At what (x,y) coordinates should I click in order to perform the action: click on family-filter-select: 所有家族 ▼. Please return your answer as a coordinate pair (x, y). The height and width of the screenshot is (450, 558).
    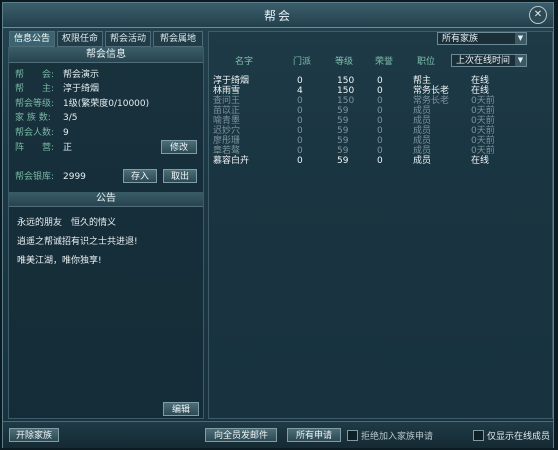
    Looking at the image, I should click on (482, 38).